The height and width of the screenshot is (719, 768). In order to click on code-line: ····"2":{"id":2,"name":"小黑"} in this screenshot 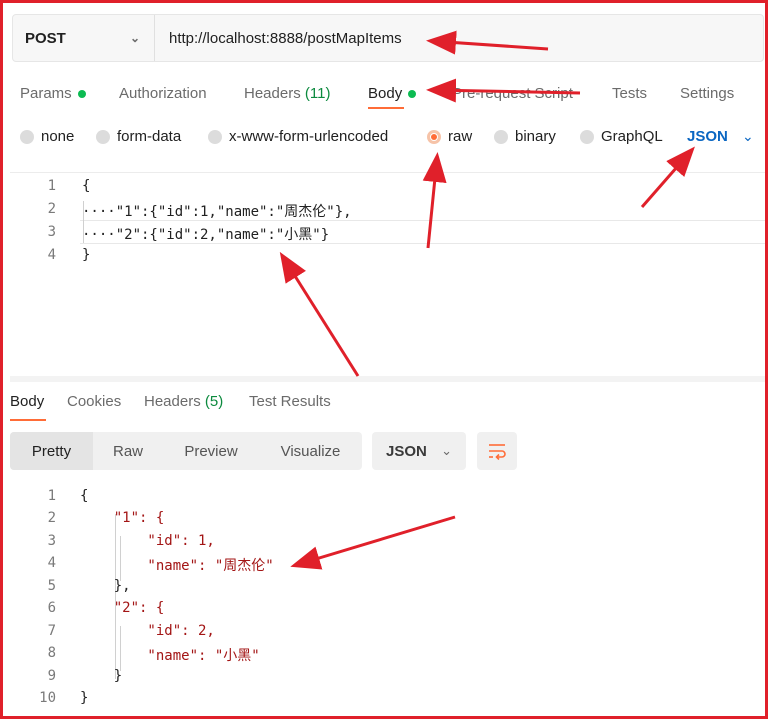, I will do `click(206, 235)`.